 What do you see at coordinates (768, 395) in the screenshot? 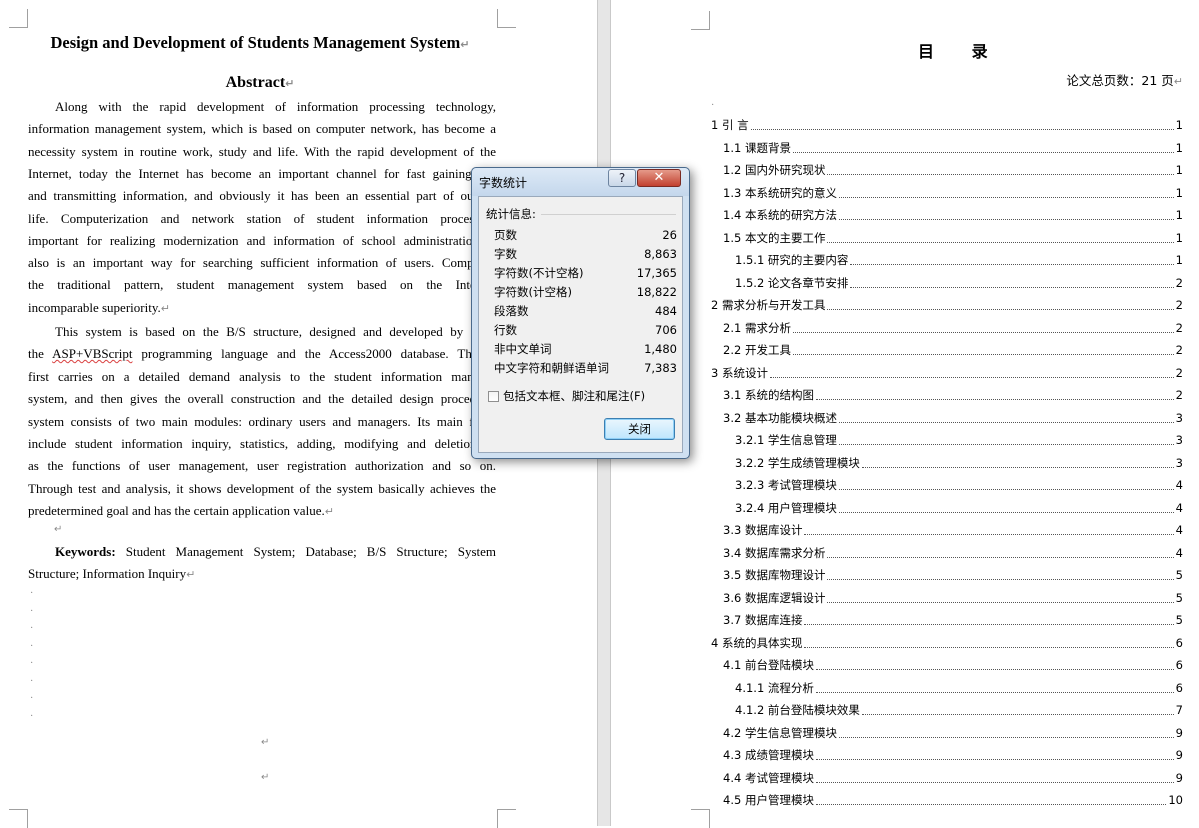
I see `toc-entry-label: 3.1 系统的结构图` at bounding box center [768, 395].